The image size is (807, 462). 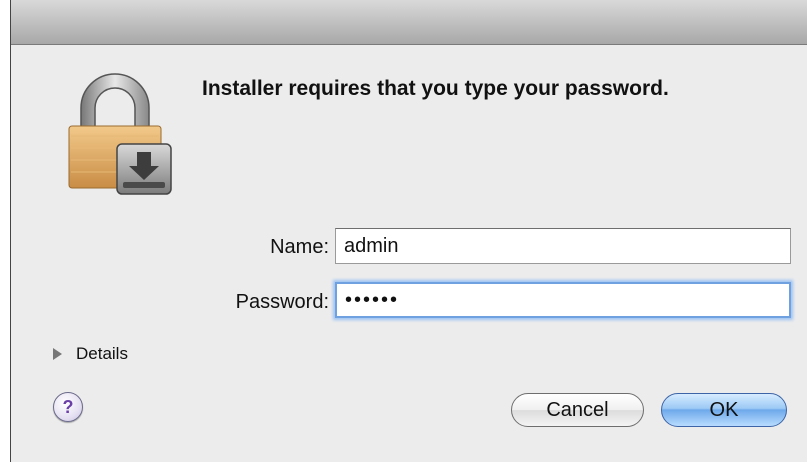 What do you see at coordinates (57, 354) in the screenshot?
I see `disclosure-triangle-icon` at bounding box center [57, 354].